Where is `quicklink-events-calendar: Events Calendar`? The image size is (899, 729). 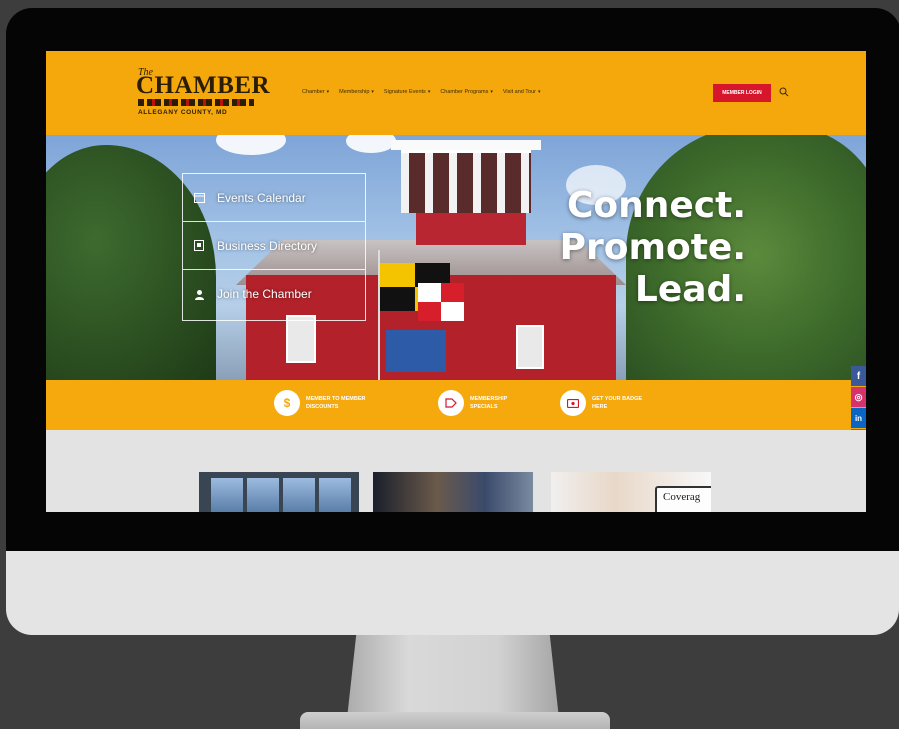
quicklink-events-calendar: Events Calendar is located at coordinates (274, 198).